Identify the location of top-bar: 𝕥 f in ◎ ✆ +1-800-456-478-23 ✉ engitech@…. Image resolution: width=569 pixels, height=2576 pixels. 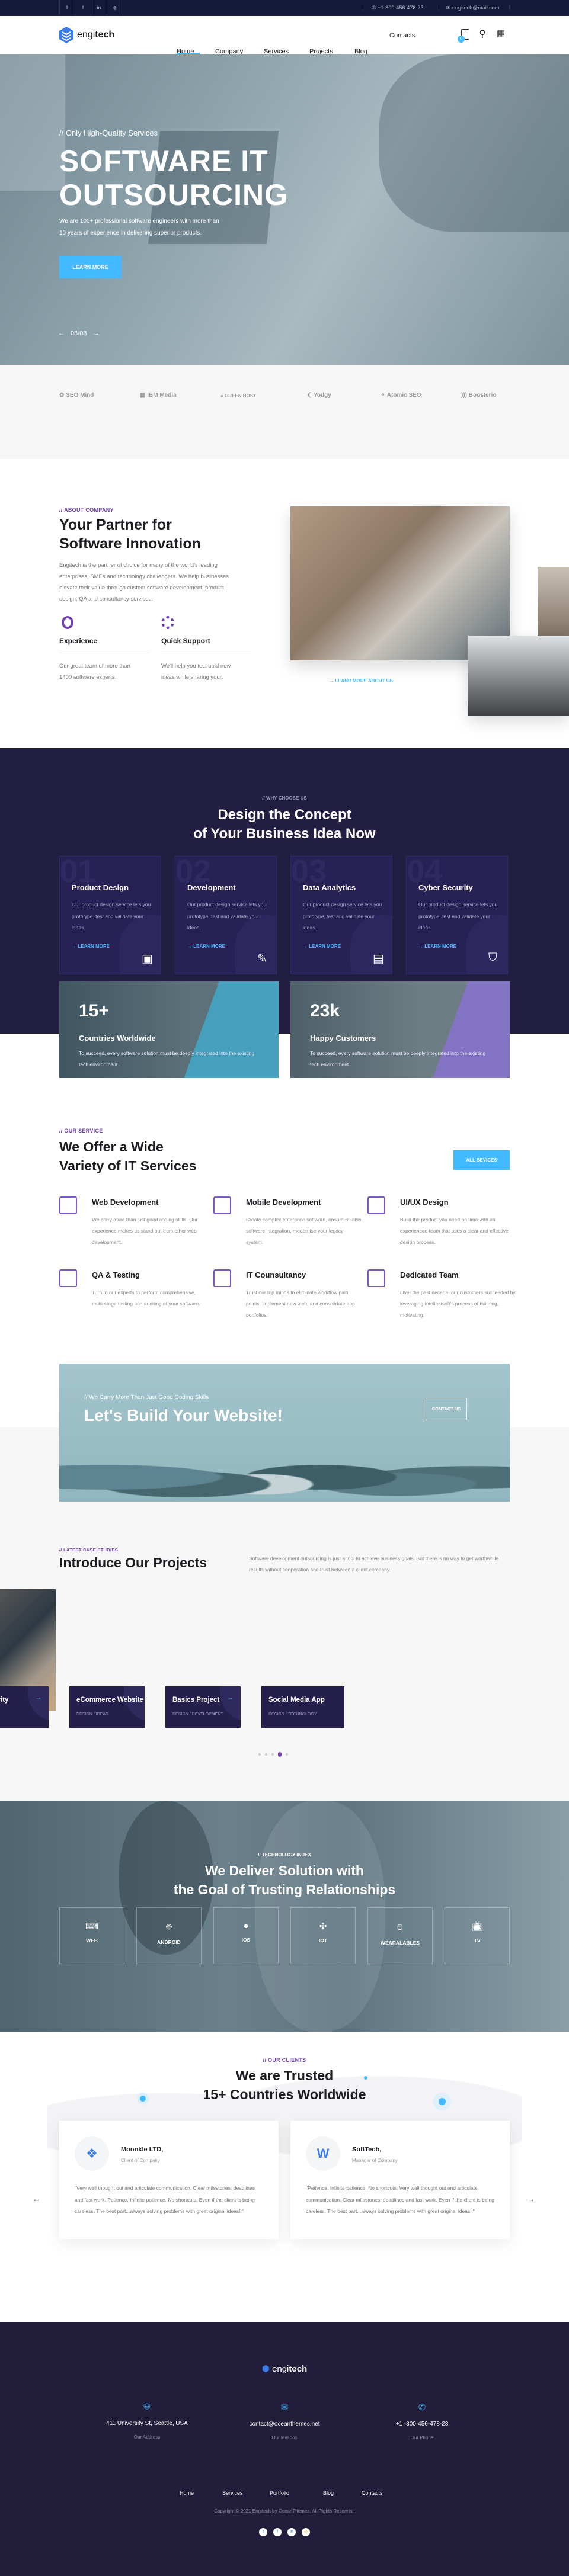
(284, 8).